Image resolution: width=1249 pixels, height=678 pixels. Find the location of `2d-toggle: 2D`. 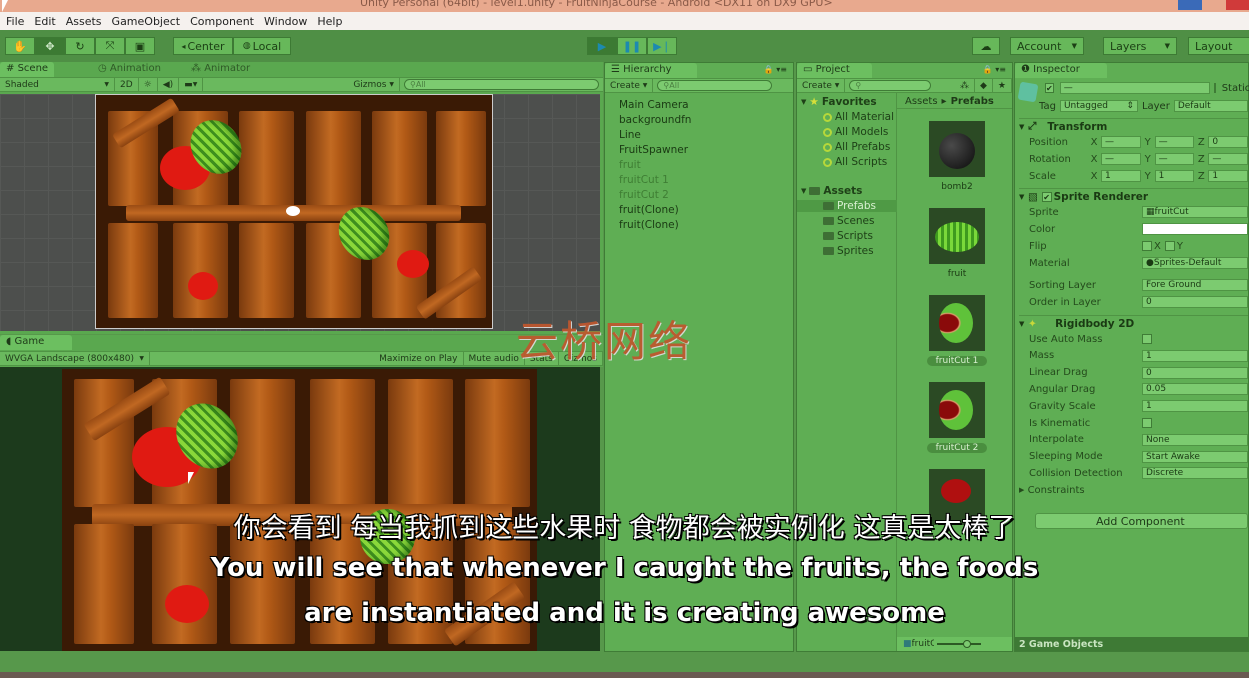

2d-toggle: 2D is located at coordinates (127, 84).